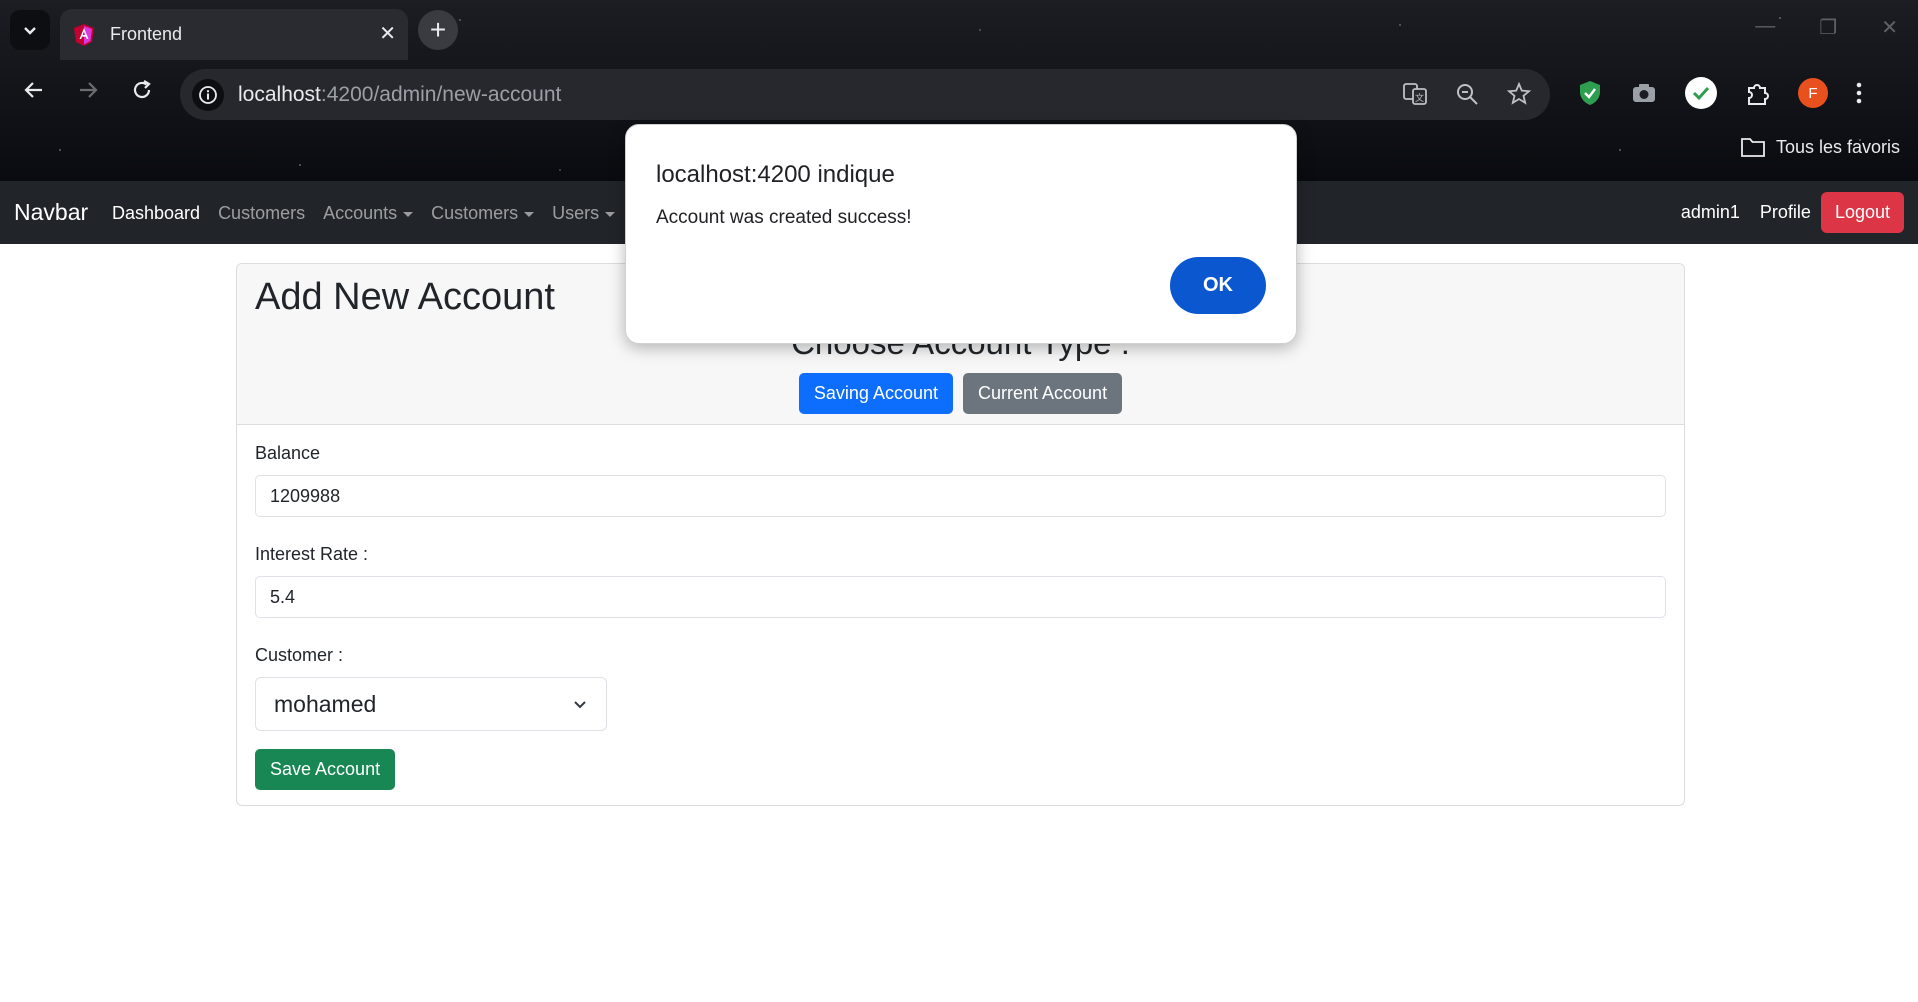 This screenshot has width=1918, height=1002. What do you see at coordinates (1813, 93) in the screenshot?
I see `profile-avatar: F` at bounding box center [1813, 93].